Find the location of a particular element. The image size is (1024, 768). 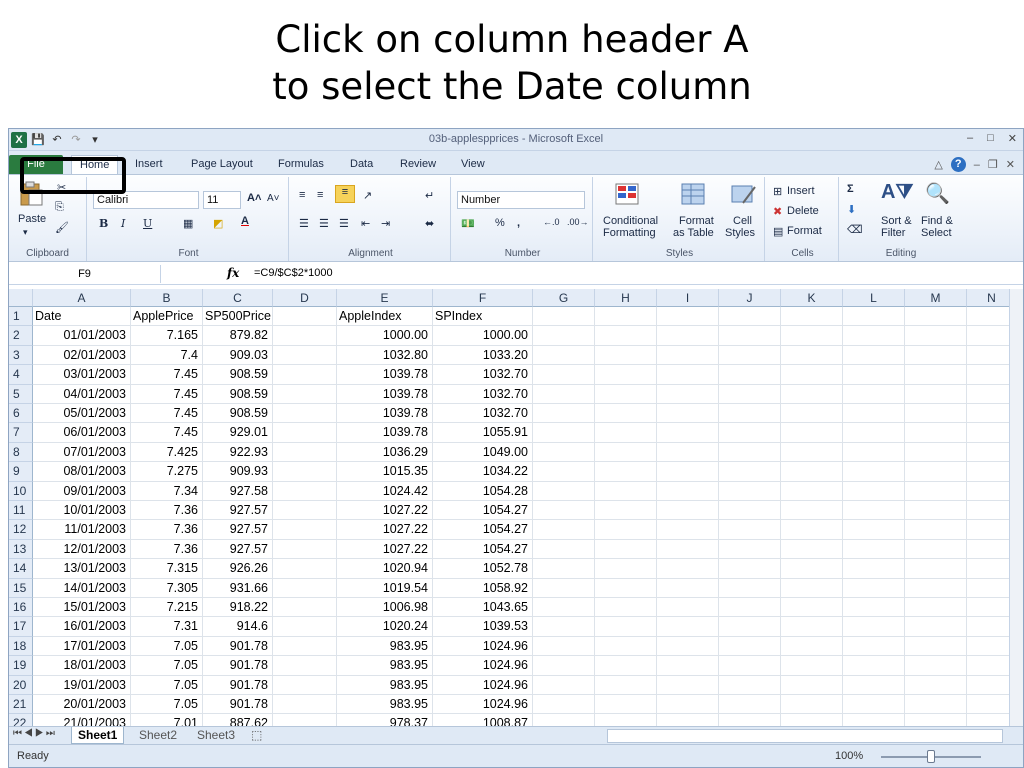

cell: 20/01/2003 is located at coordinates (82, 705).